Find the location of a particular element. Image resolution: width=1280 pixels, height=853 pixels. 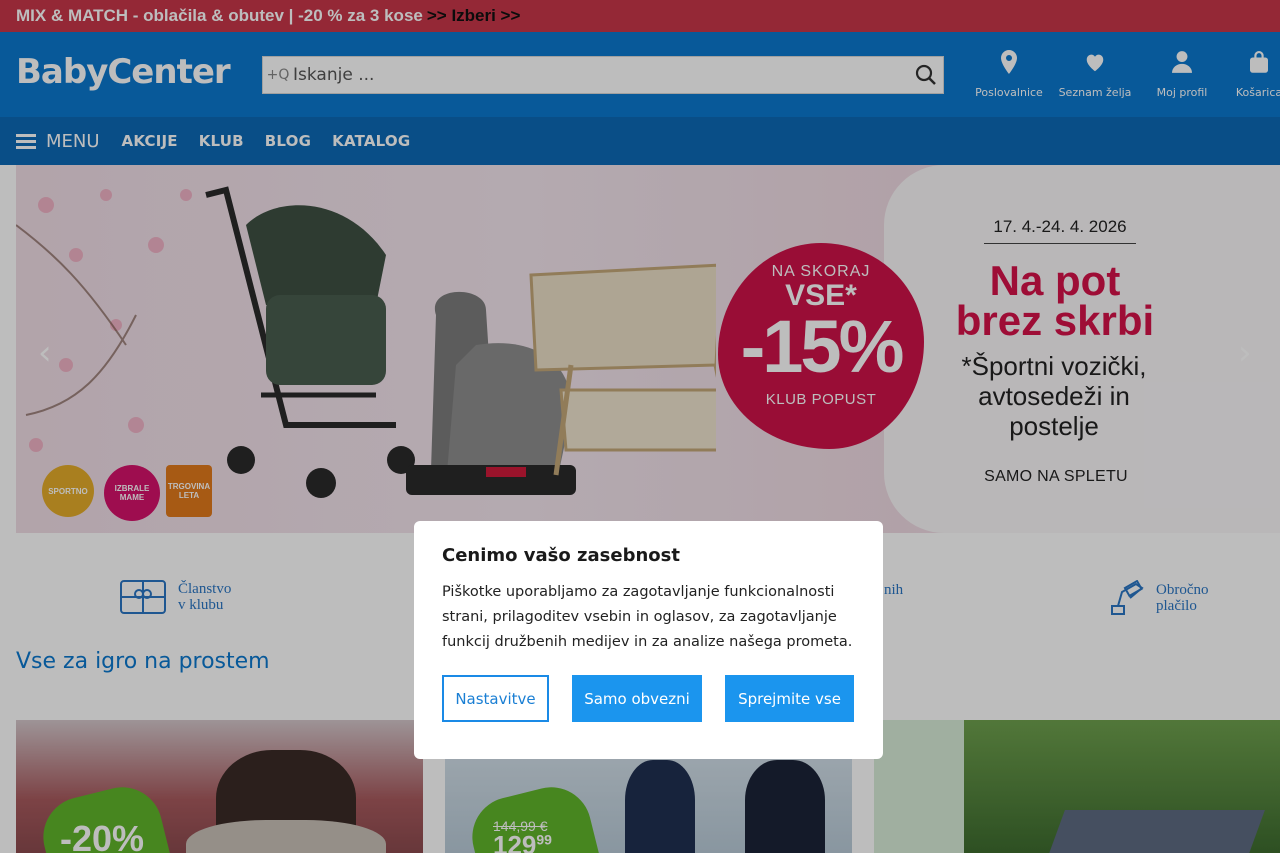

settings-button: Nastavitve is located at coordinates (495, 698).